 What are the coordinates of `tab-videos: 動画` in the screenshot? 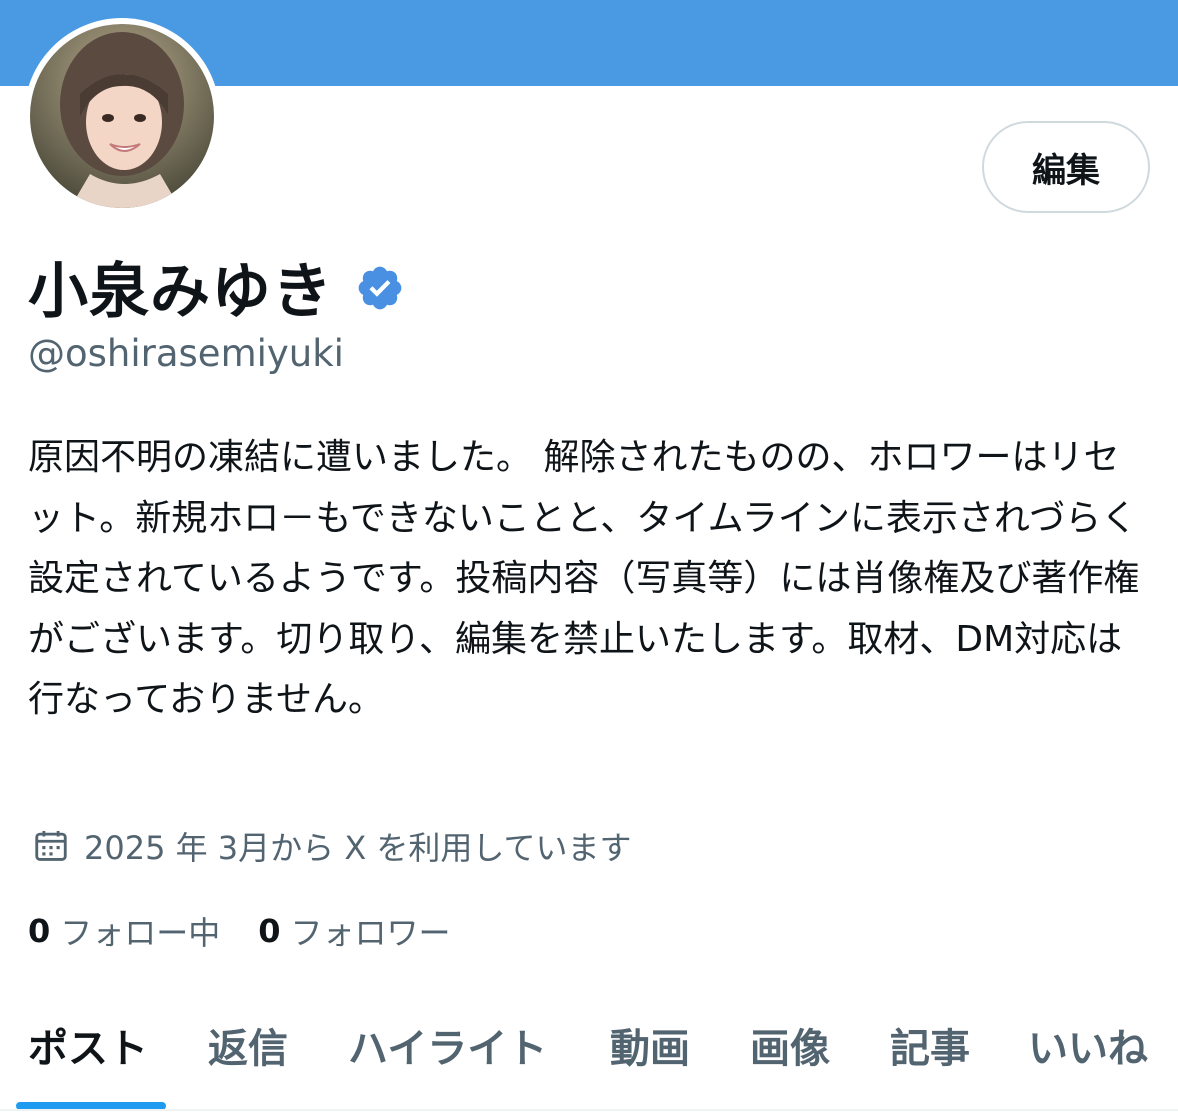 It's located at (650, 1045).